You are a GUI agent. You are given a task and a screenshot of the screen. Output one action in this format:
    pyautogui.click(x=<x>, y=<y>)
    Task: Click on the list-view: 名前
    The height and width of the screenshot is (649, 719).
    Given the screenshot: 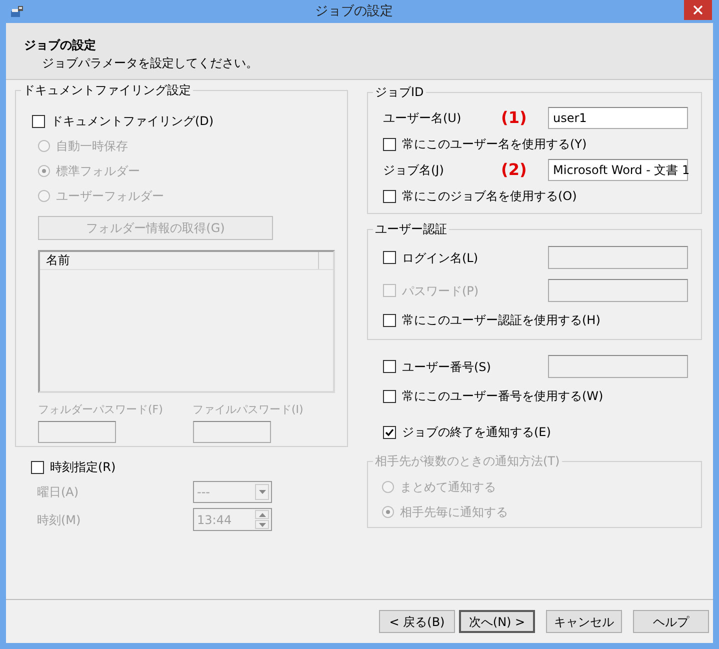 What is the action you would take?
    pyautogui.click(x=186, y=321)
    